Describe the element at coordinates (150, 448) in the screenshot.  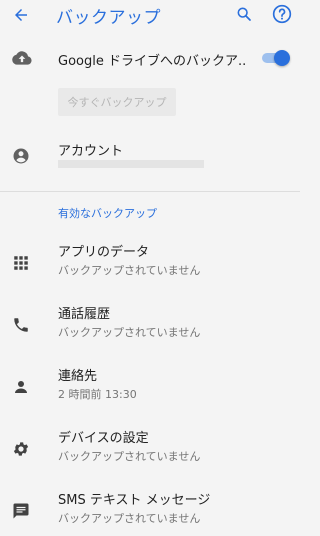
I see `list-item-device-settings: デバイスの設定 バックアップされていません` at that location.